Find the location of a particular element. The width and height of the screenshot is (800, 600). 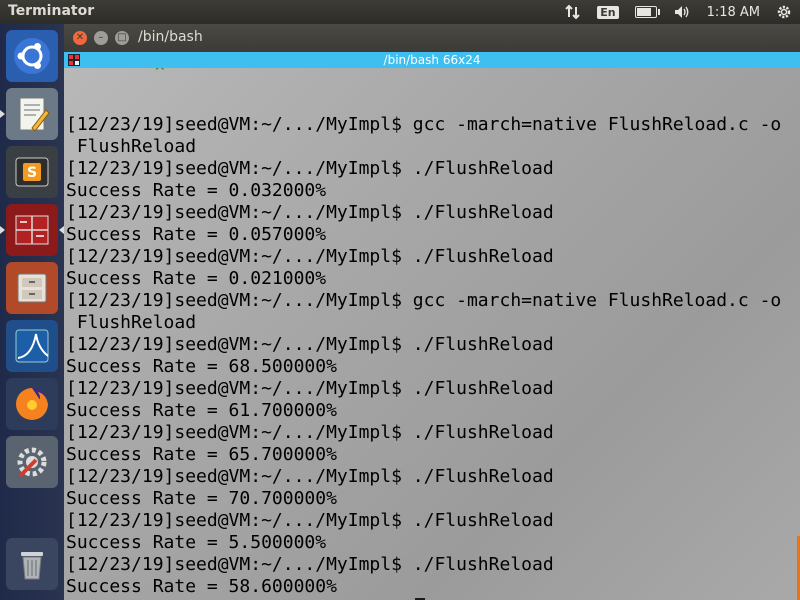

terminal-line: Success Rate = 70.700000% is located at coordinates (201, 498).